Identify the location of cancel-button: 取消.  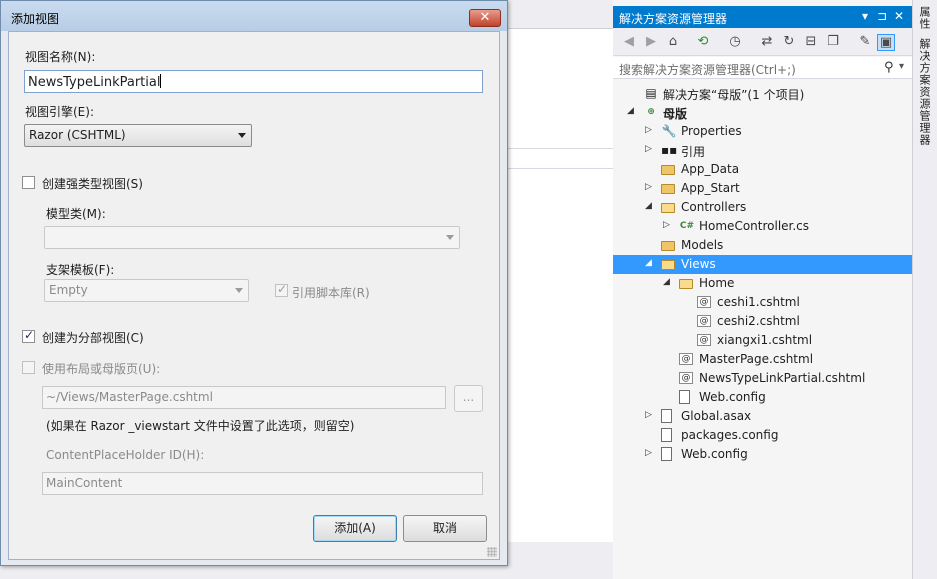
(445, 528).